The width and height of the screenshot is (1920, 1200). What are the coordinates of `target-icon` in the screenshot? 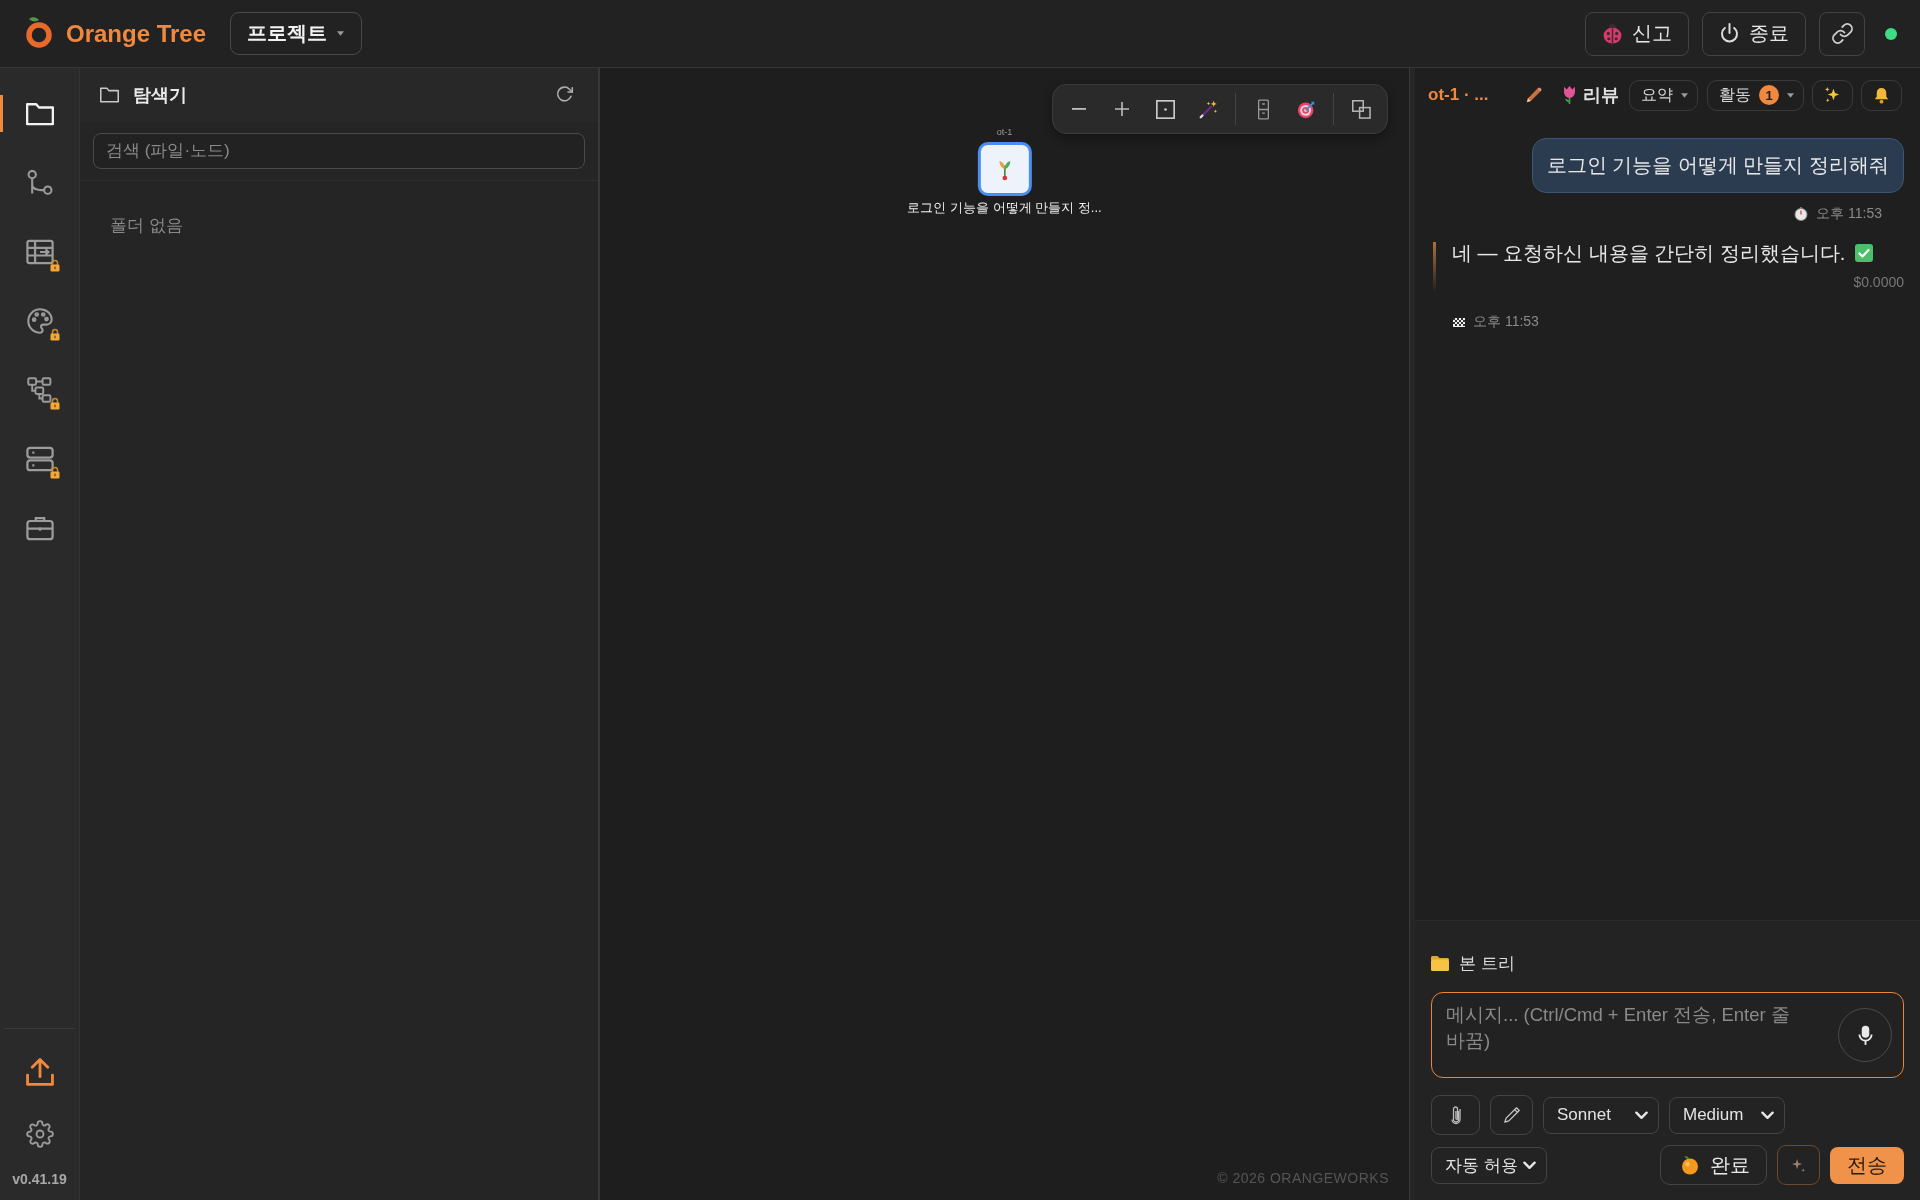 It's located at (1306, 109).